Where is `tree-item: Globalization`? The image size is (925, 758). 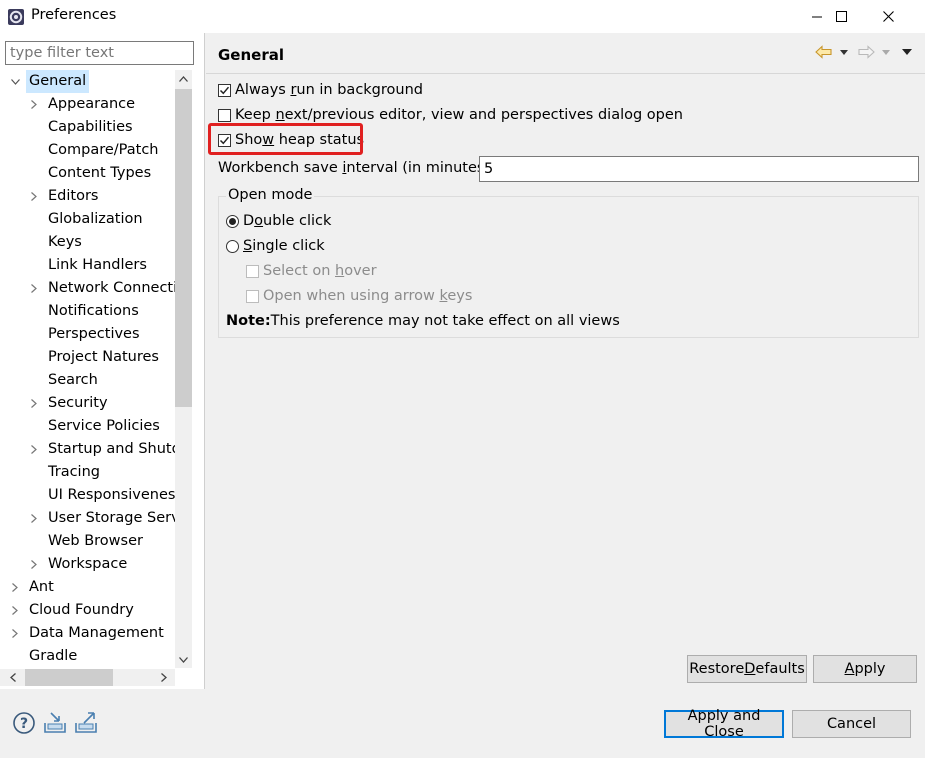
tree-item: Globalization is located at coordinates (87, 219).